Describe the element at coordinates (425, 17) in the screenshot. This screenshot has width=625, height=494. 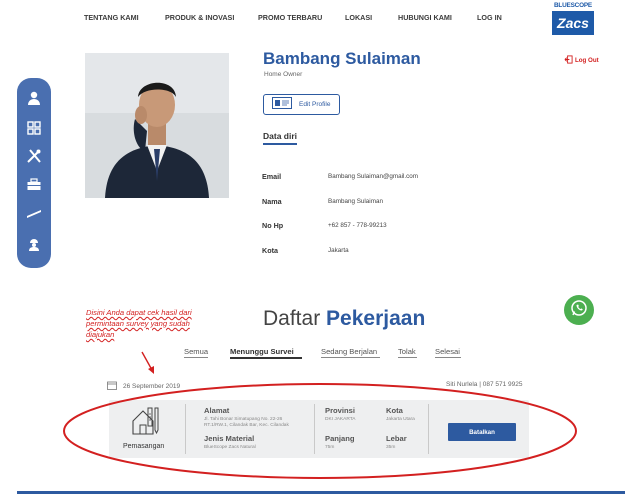
I see `nav-hubungi-kami: HUBUNGI KAMI` at that location.